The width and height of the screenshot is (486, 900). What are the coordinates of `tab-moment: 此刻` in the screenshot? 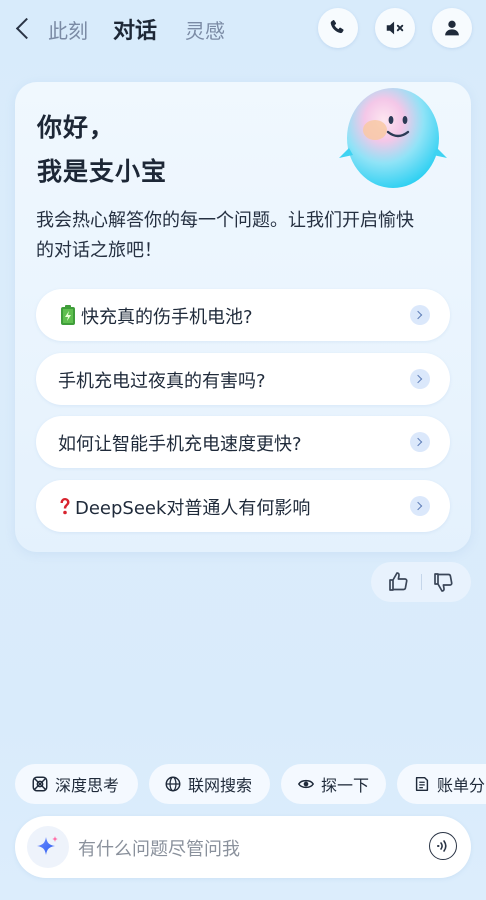 It's located at (68, 29).